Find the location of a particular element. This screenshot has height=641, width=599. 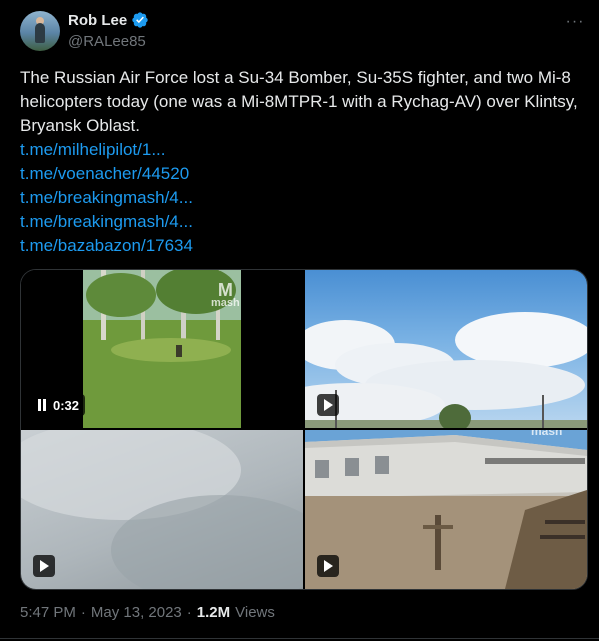

author-avatar is located at coordinates (40, 31).